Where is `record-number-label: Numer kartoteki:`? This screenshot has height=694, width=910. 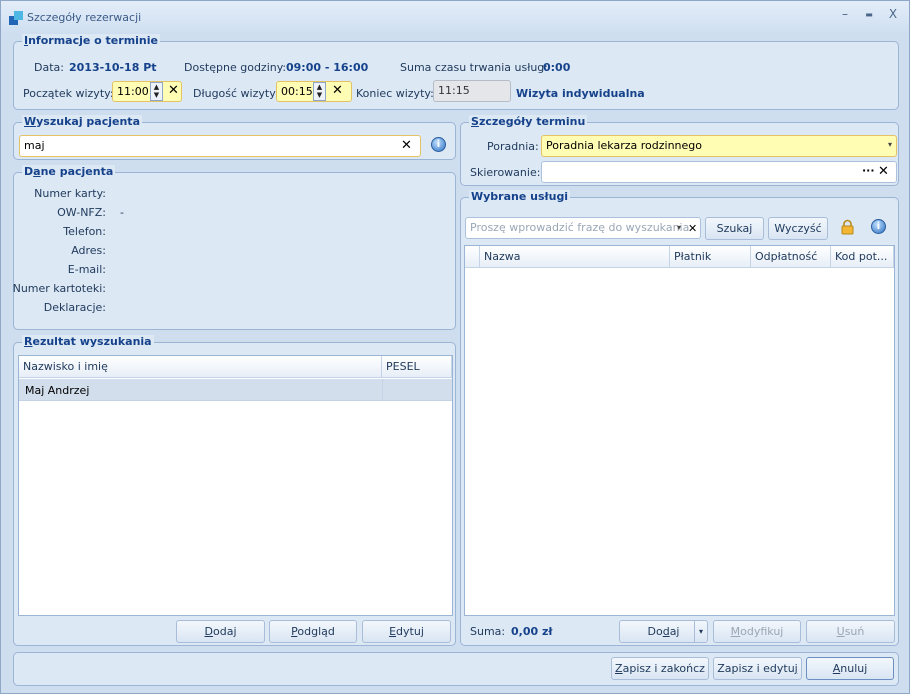
record-number-label: Numer kartoteki: is located at coordinates (59, 288).